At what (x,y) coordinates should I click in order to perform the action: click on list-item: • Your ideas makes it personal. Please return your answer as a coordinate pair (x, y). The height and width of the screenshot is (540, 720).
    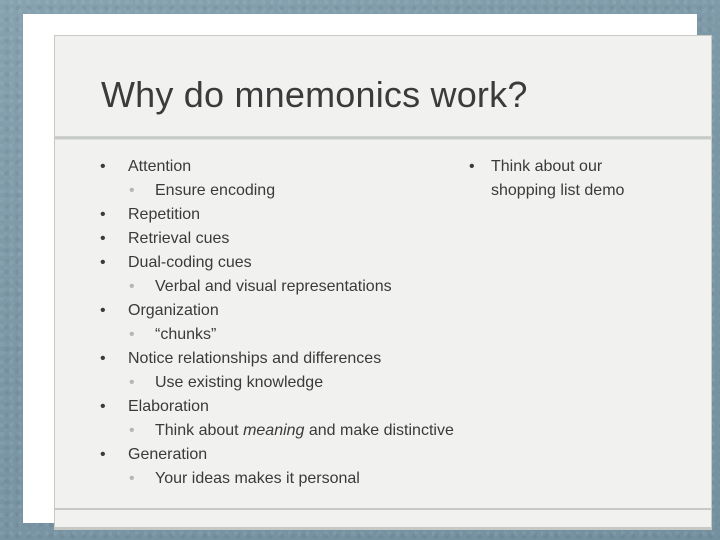
    Looking at the image, I should click on (275, 479).